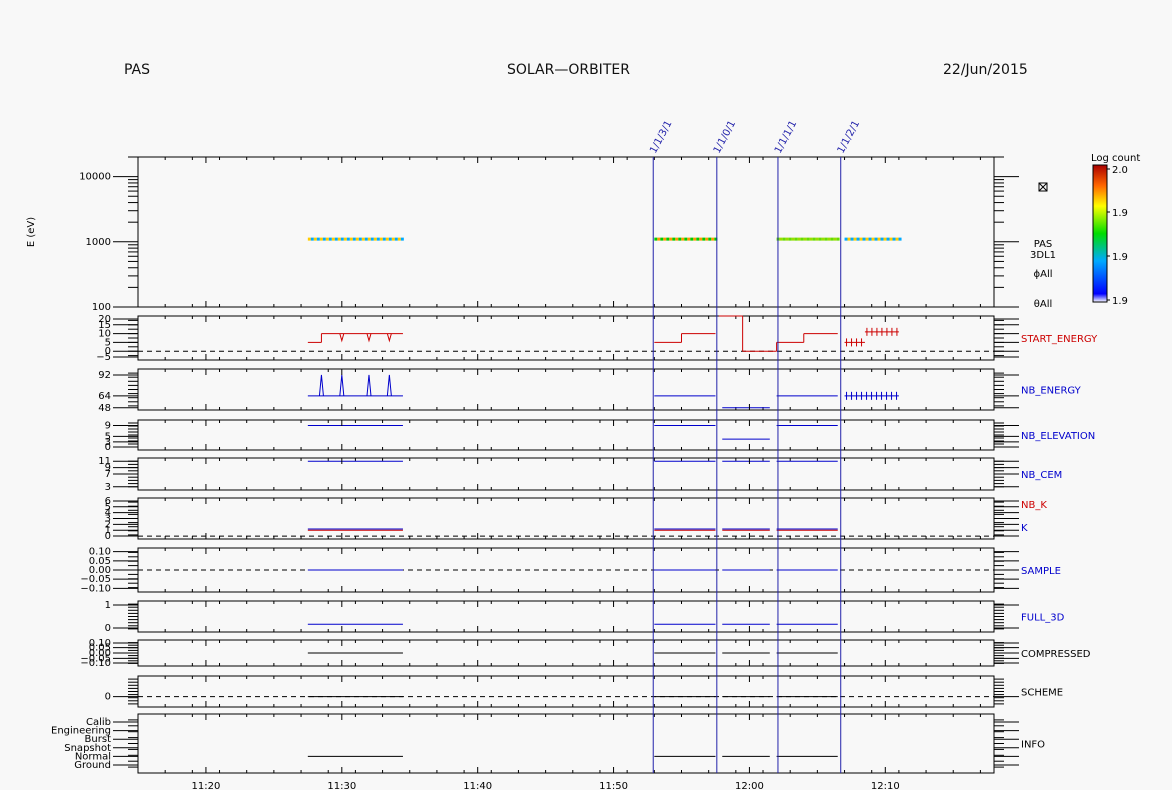  Describe the element at coordinates (31, 232) in the screenshot. I see `y-axis-title: E (eV)` at that location.